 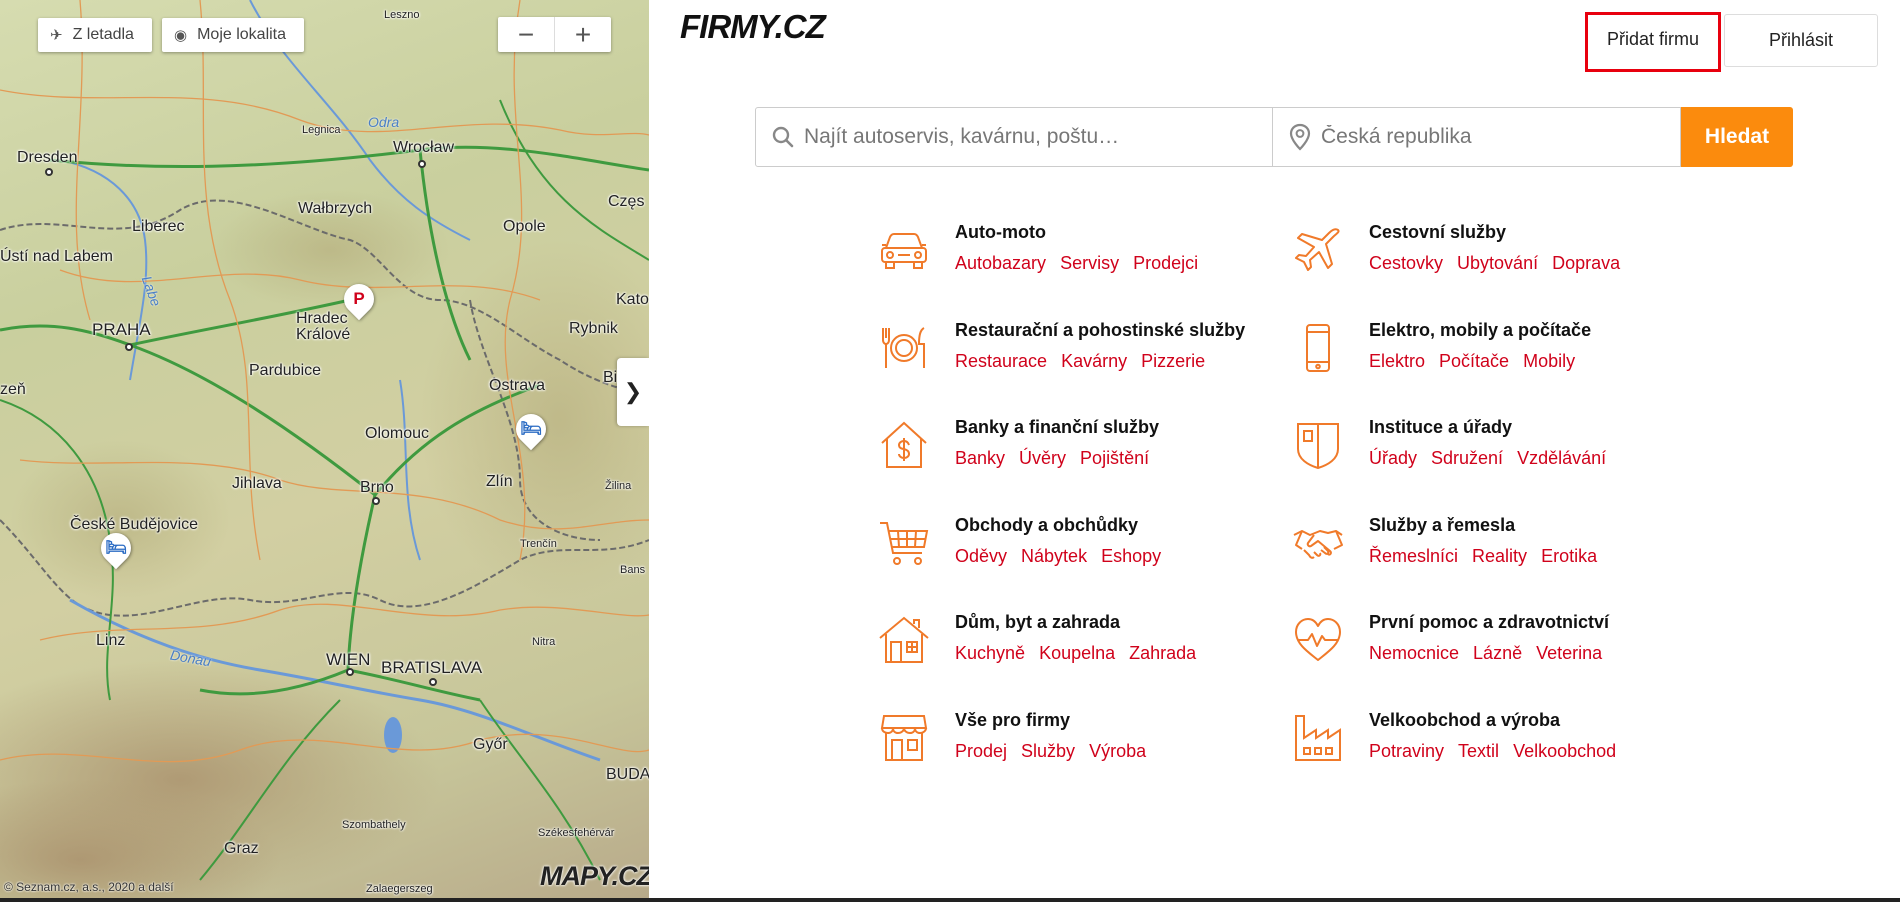 I want to click on category-item: Cestovní služby Cestovky Ubytování Doprava, so click(x=1492, y=262).